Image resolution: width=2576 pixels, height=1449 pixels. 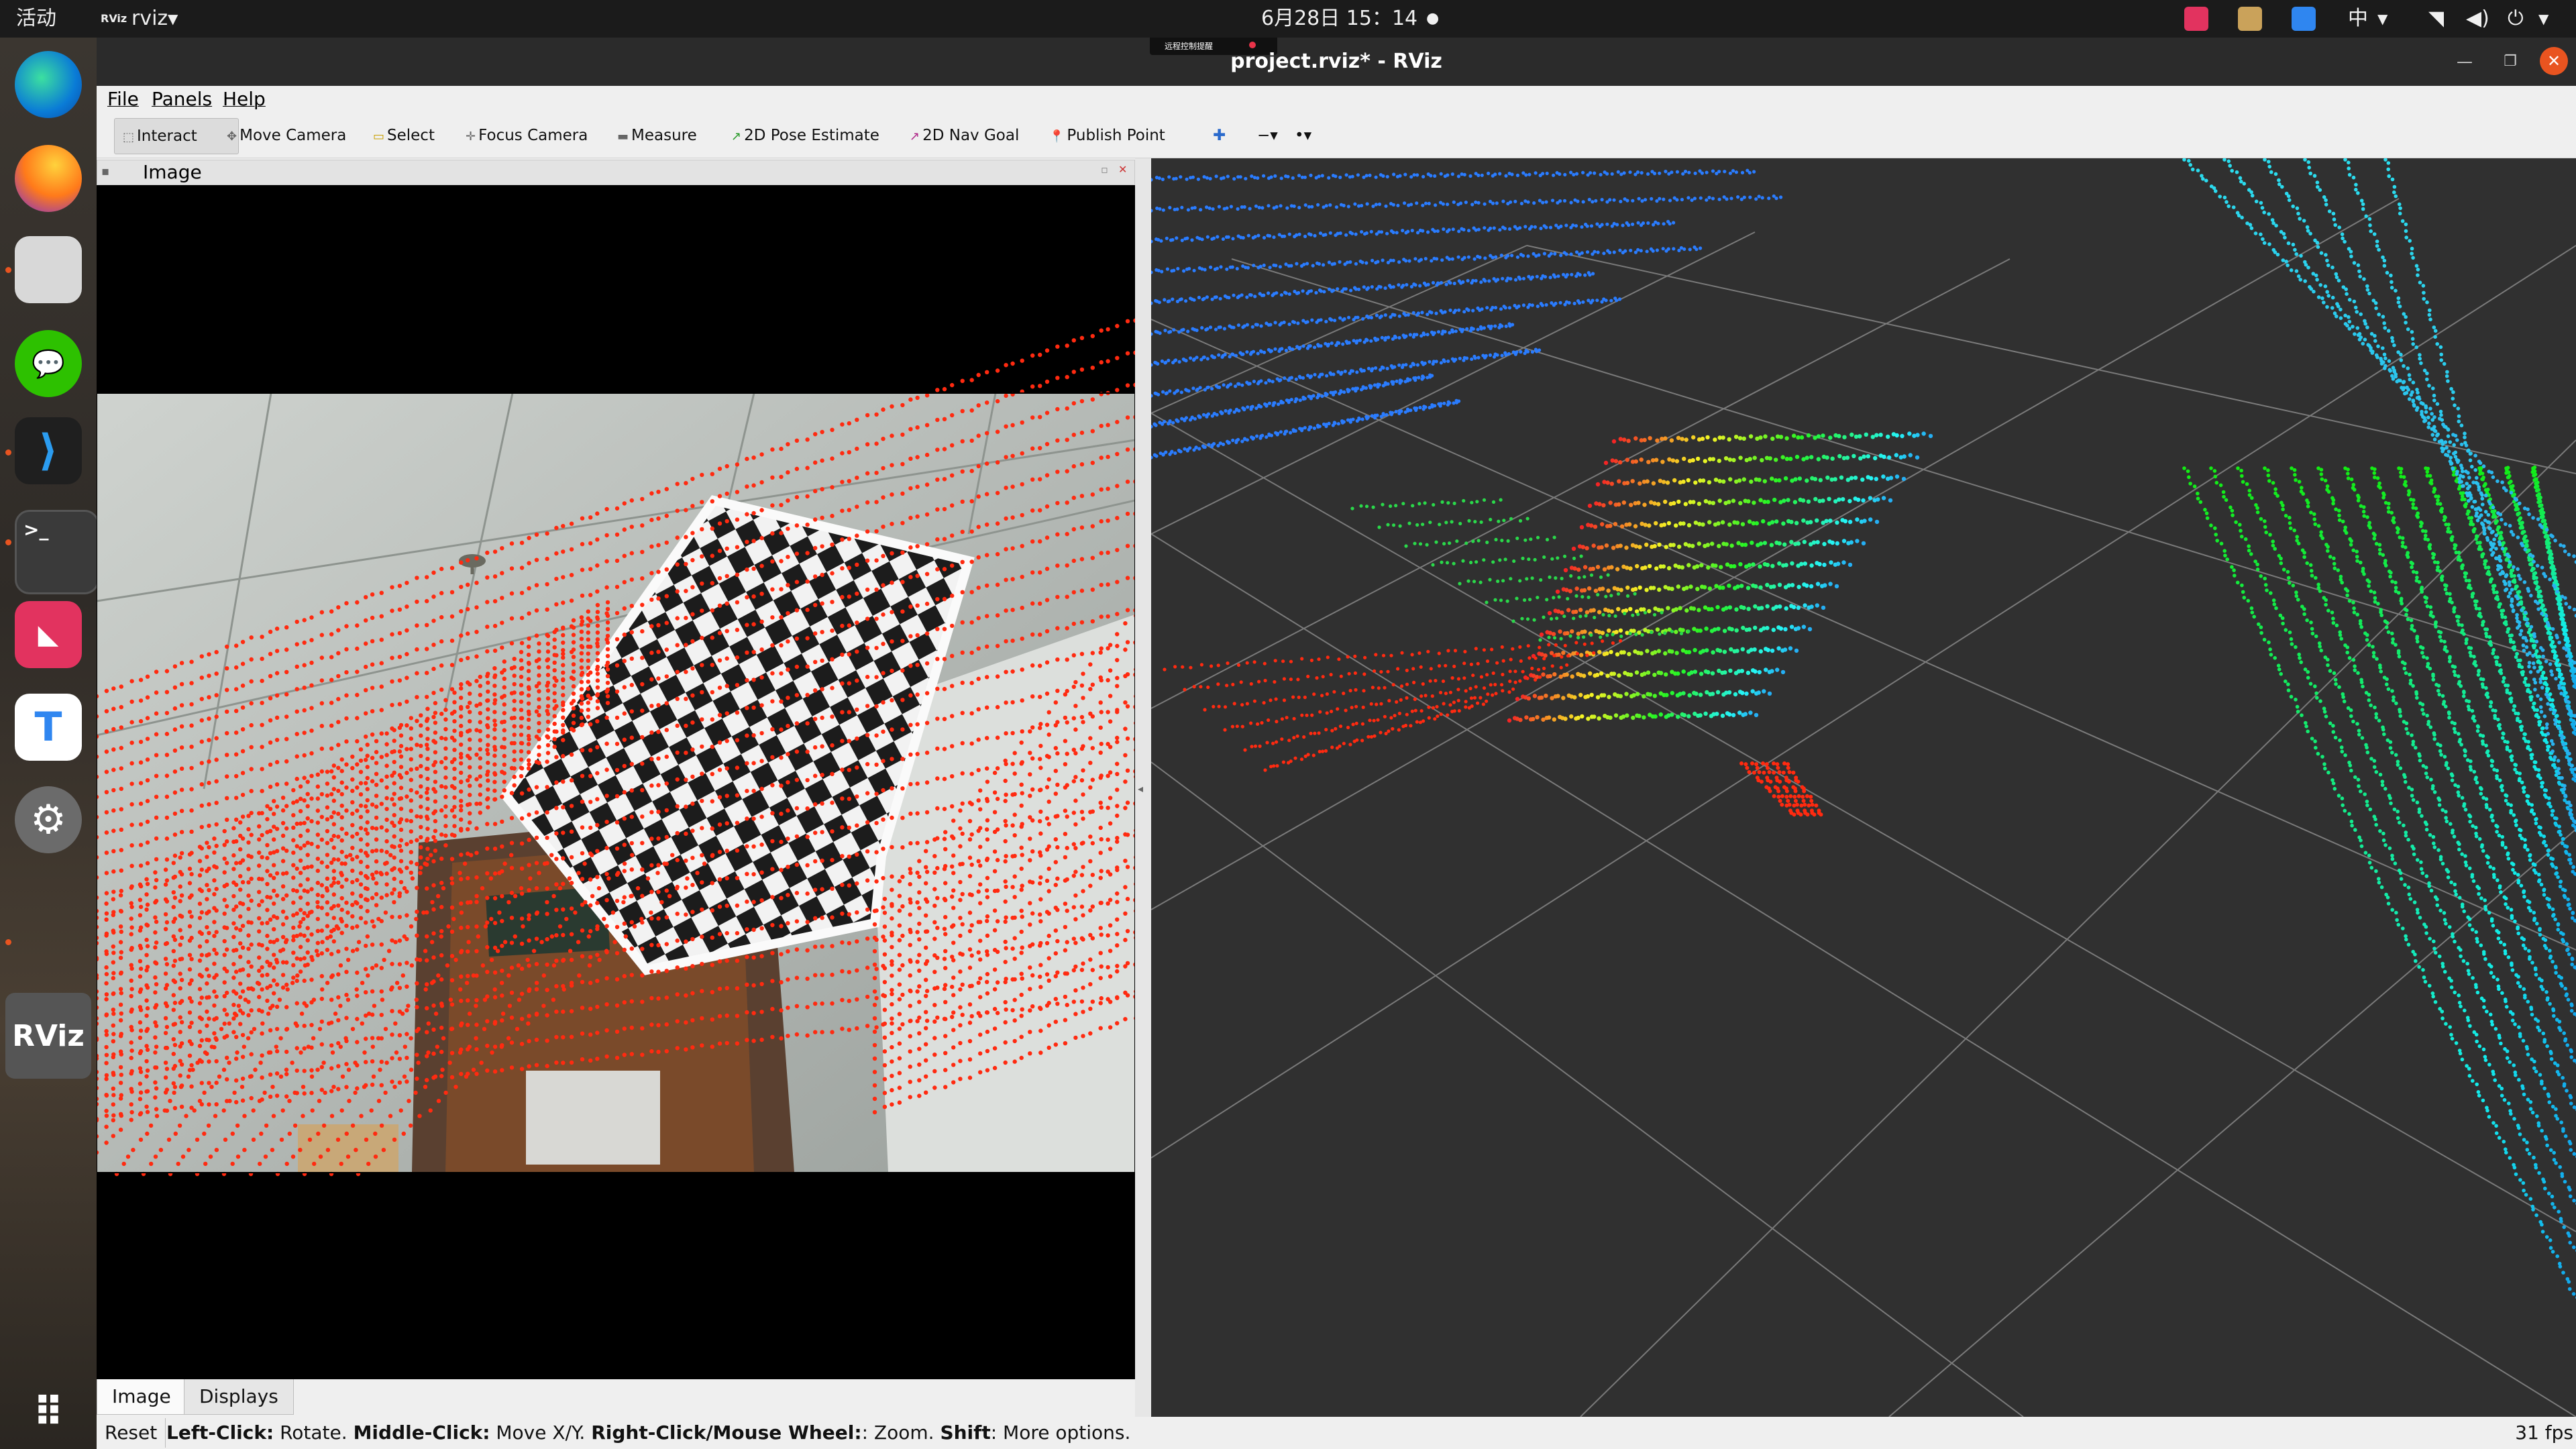 What do you see at coordinates (2382, 19) in the screenshot?
I see `input-method-chevron-icon: ▼` at bounding box center [2382, 19].